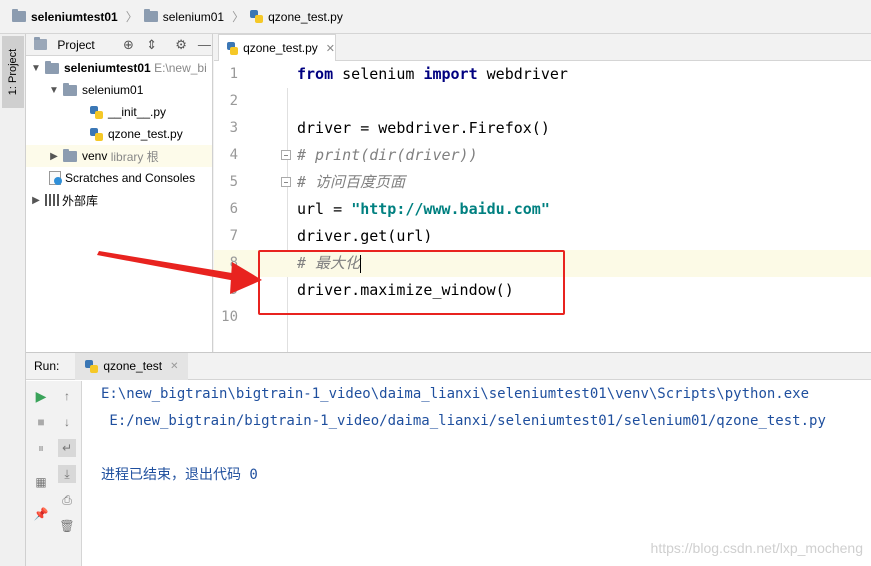 The image size is (871, 566). What do you see at coordinates (41, 448) in the screenshot?
I see `pause-icon: ⏸` at bounding box center [41, 448].